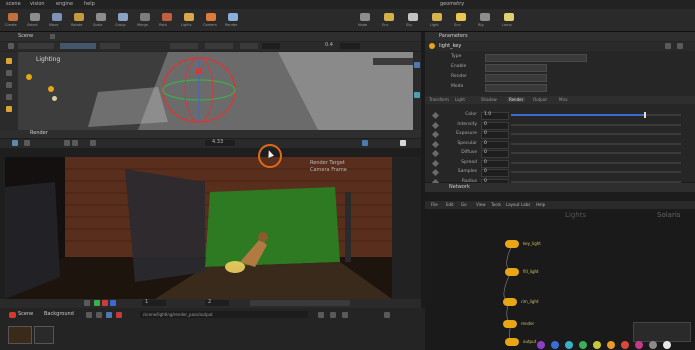  I want to click on param-slider-handle, so click(645, 115).